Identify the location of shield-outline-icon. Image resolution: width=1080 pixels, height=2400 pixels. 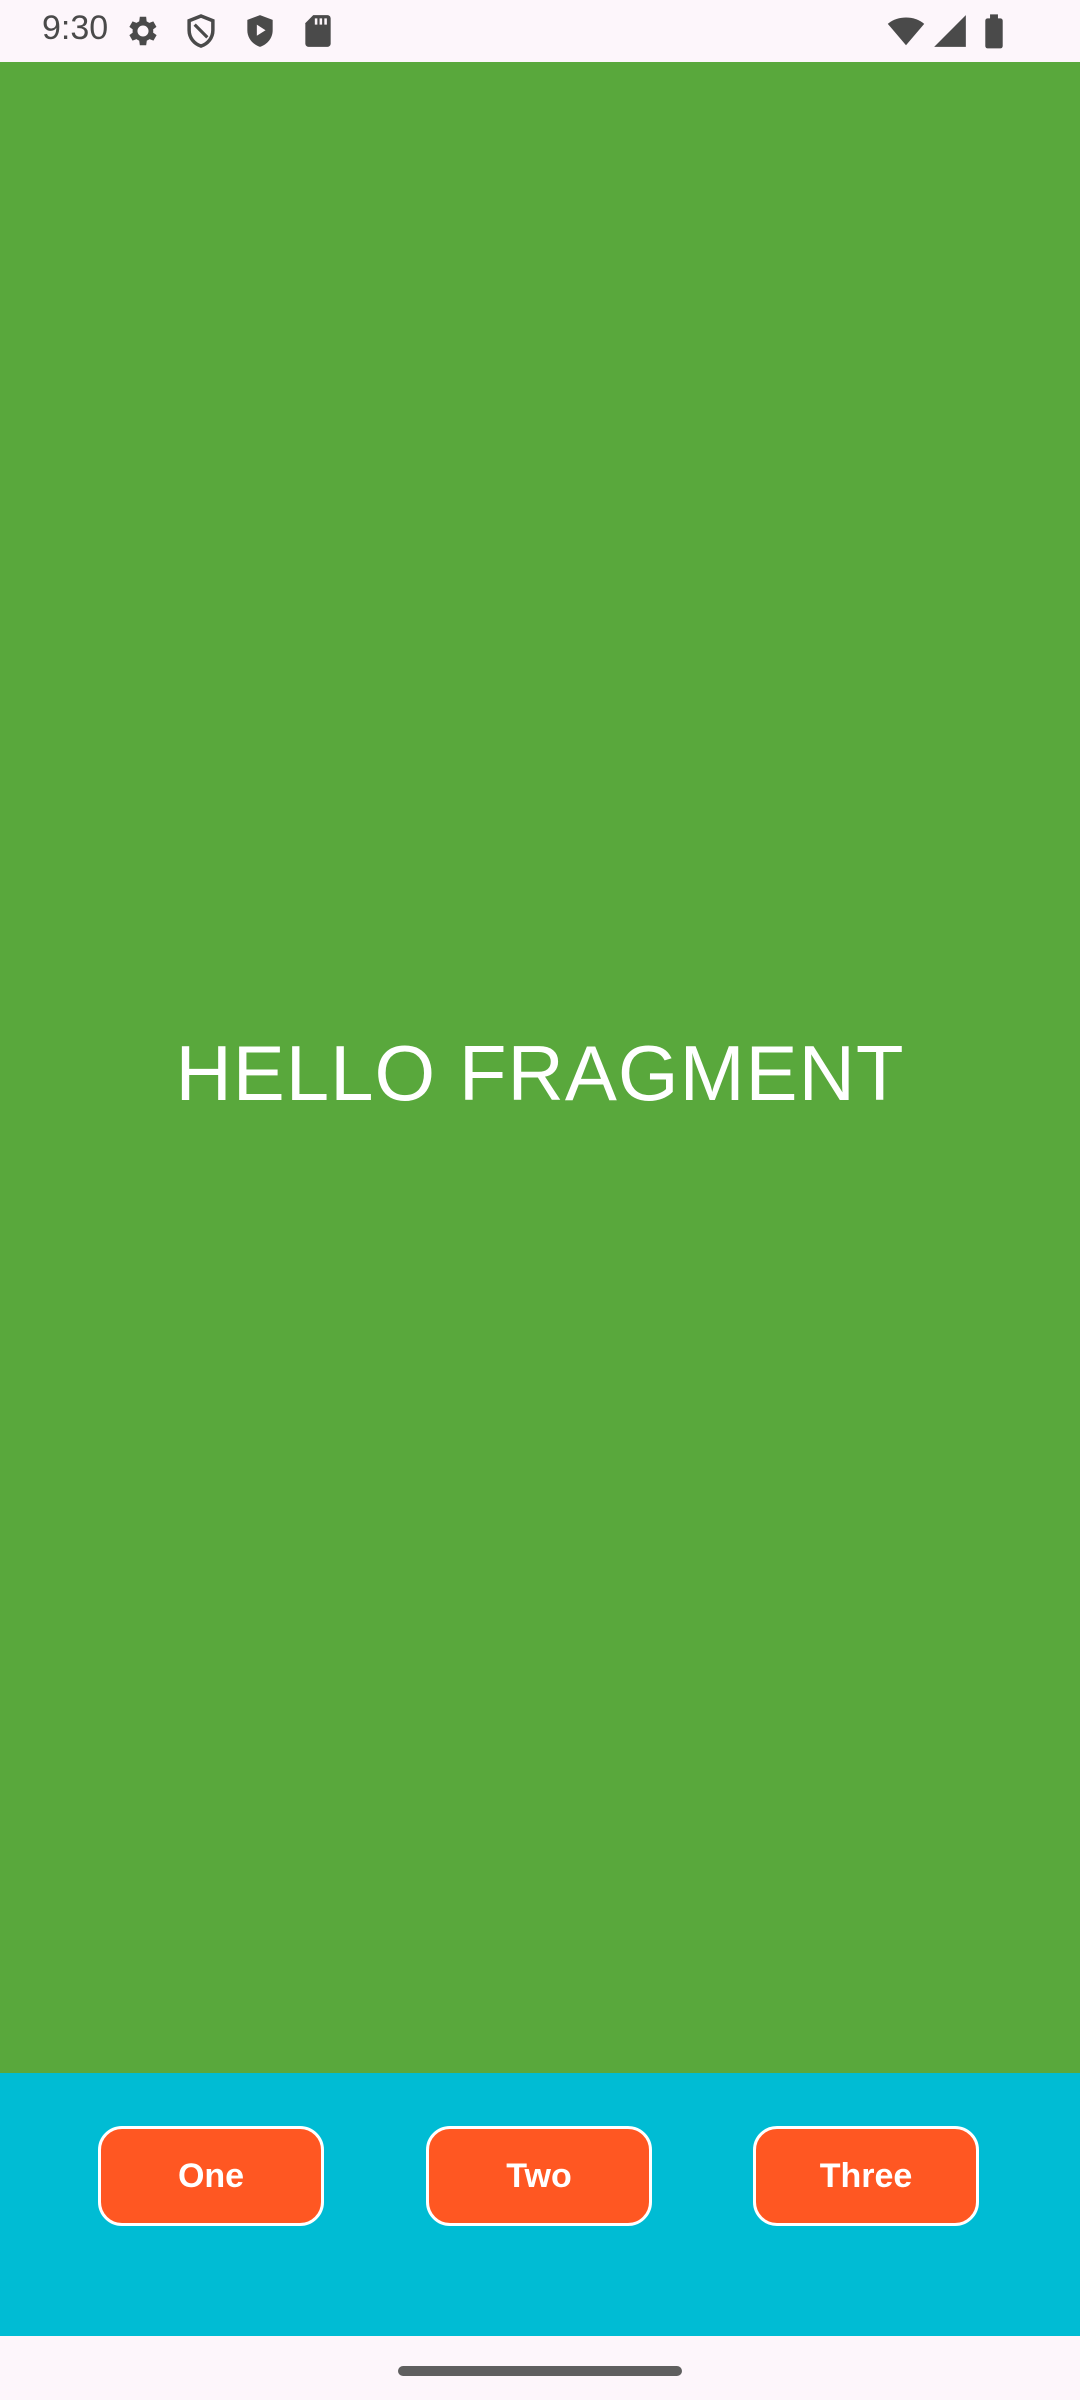
(201, 31).